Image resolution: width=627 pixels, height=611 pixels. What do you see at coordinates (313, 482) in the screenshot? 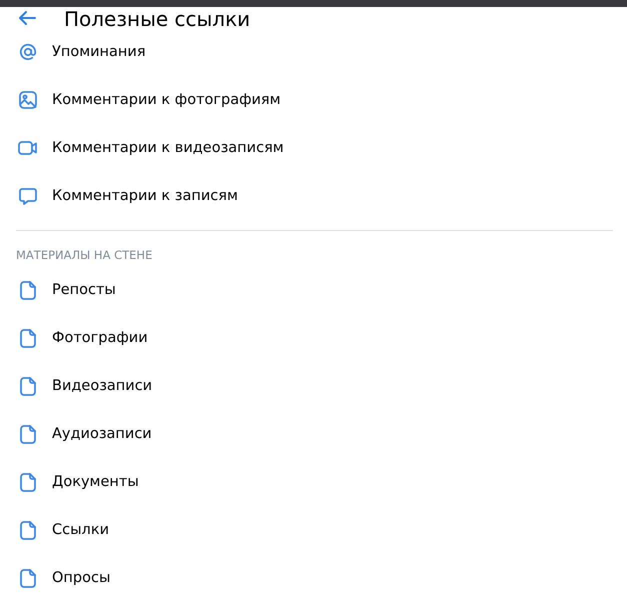
I see `menu-item: Документы` at bounding box center [313, 482].